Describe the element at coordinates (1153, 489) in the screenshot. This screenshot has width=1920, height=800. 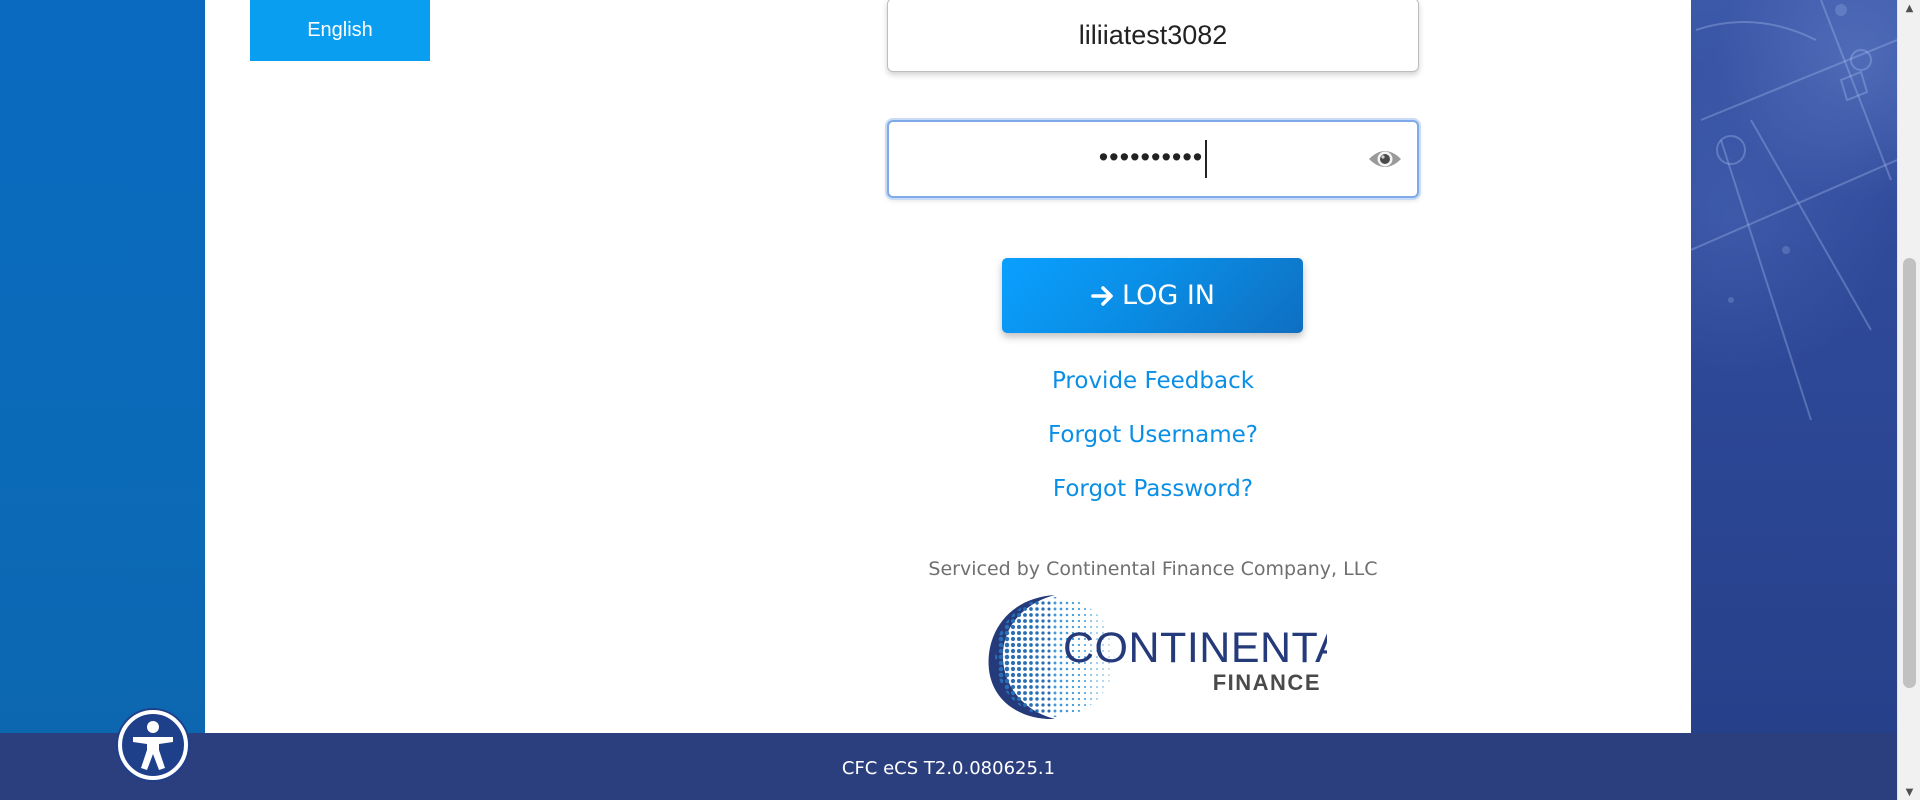
I see `forgot-password-link: Forgot Password?` at that location.